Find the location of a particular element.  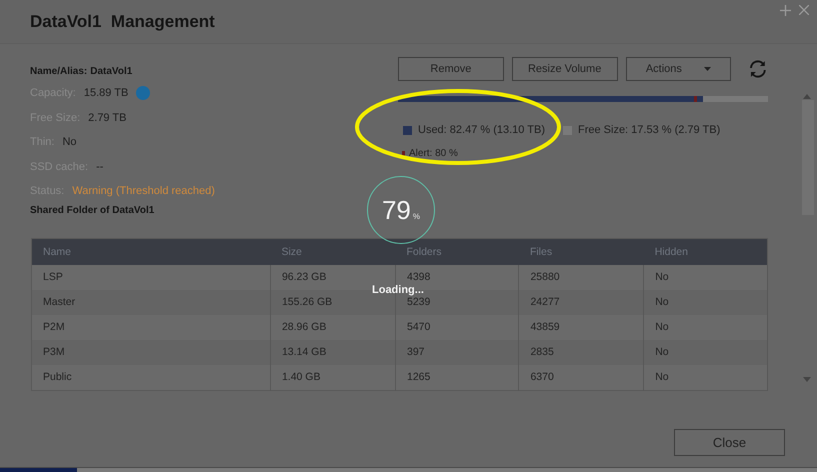

table-cell: 43859 is located at coordinates (581, 327).